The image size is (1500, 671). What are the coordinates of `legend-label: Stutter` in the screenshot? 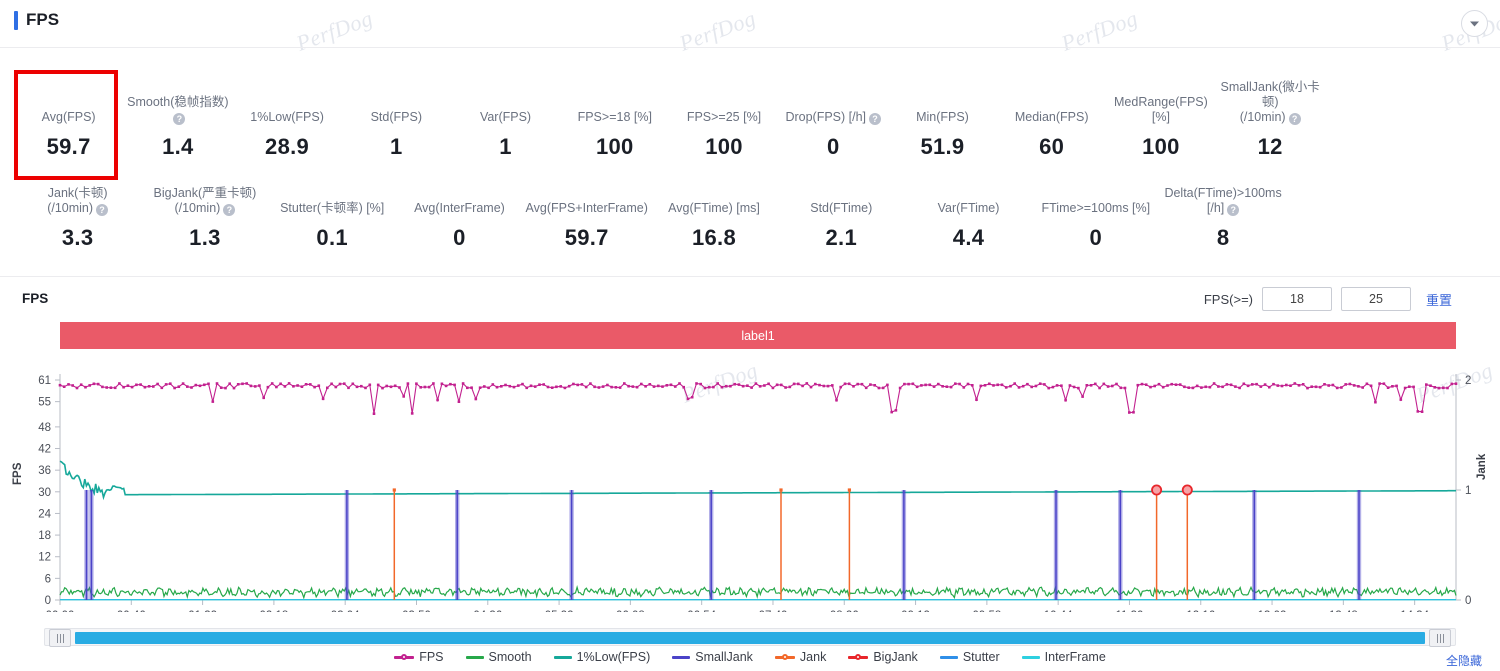 It's located at (981, 657).